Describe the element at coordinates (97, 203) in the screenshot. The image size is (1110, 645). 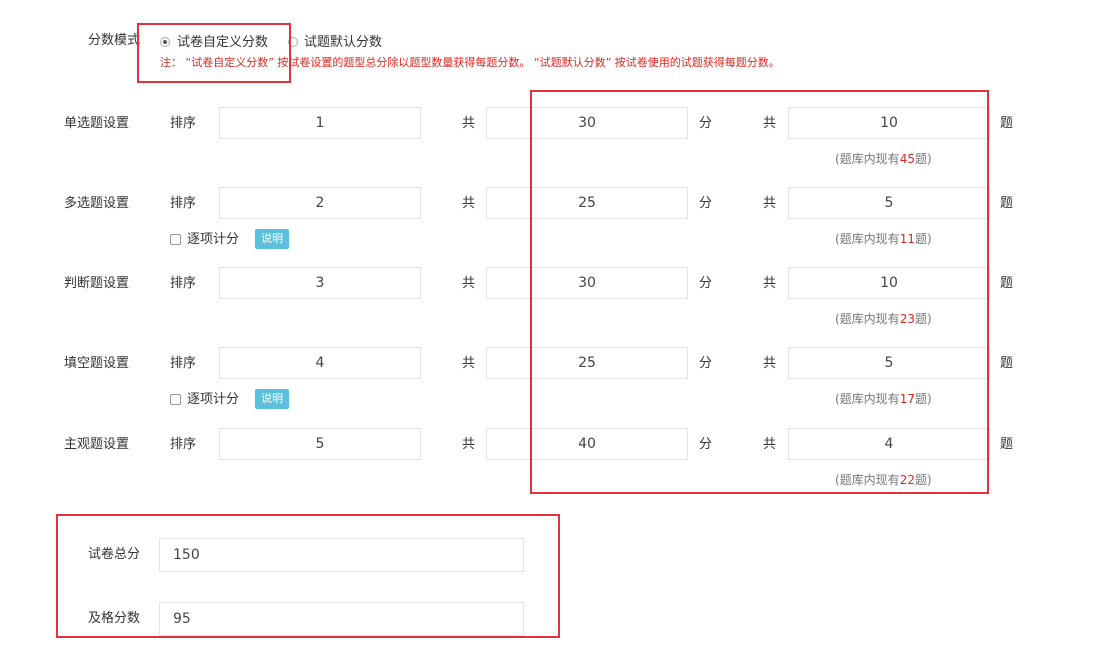
I see `section-name: 多选题设置` at that location.